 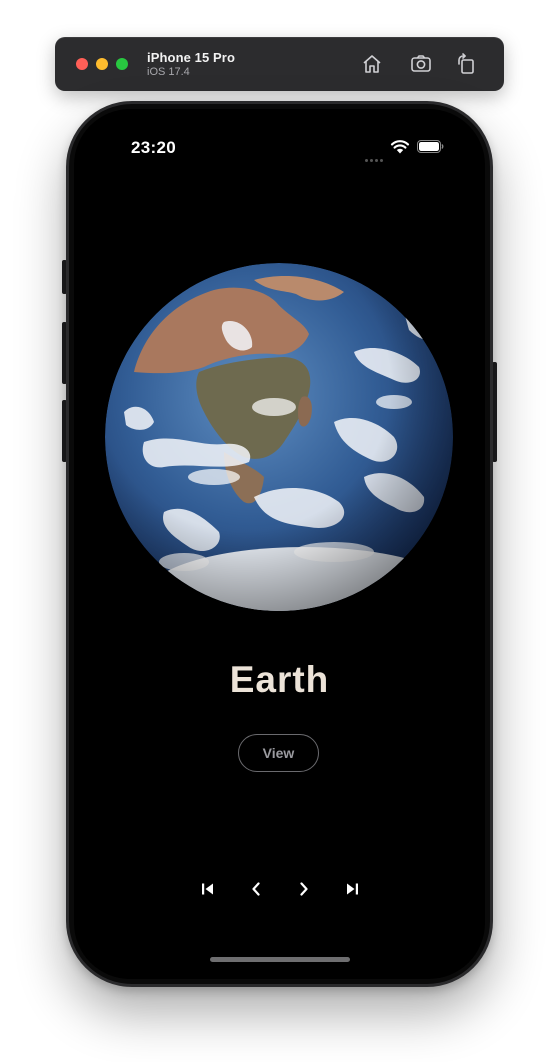 I want to click on window-minimize-button, so click(x=102, y=64).